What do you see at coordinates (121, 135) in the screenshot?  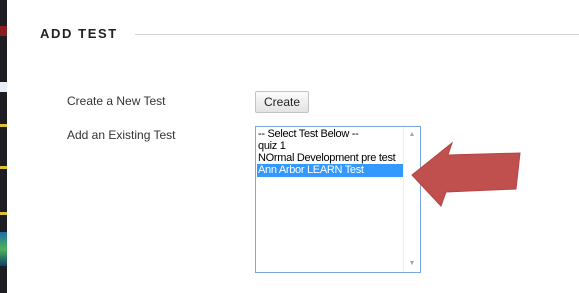 I see `add-existing-test-label: Add an Existing Test` at bounding box center [121, 135].